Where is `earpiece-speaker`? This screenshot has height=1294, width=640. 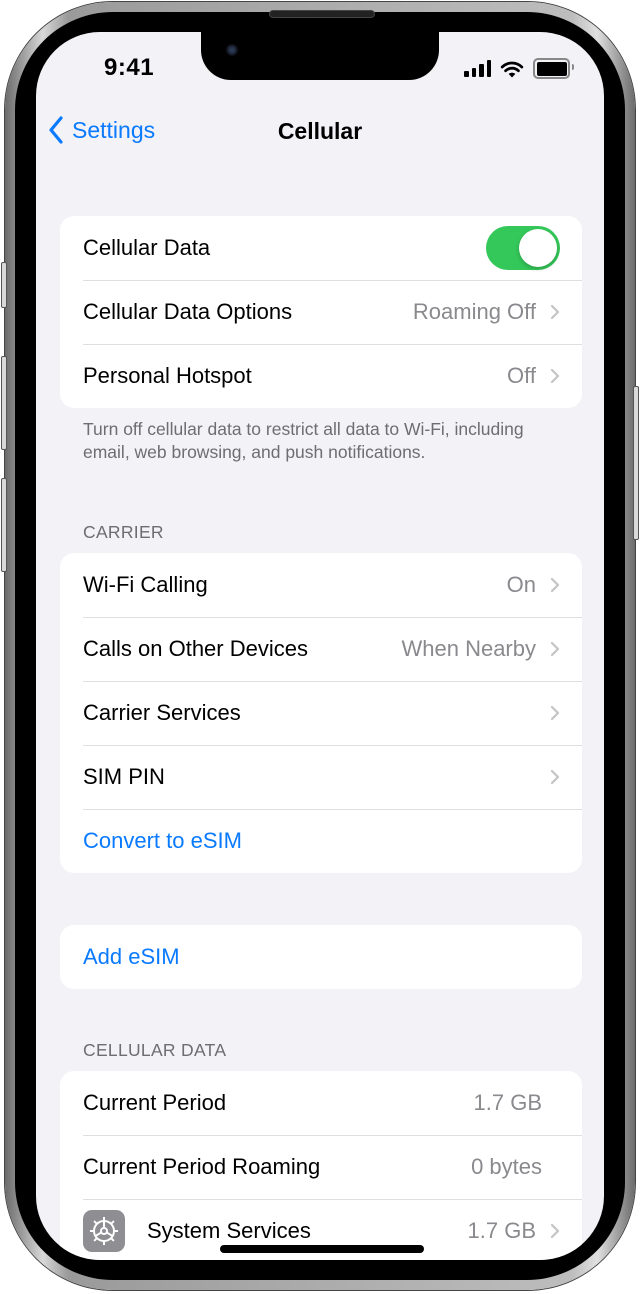
earpiece-speaker is located at coordinates (322, 14).